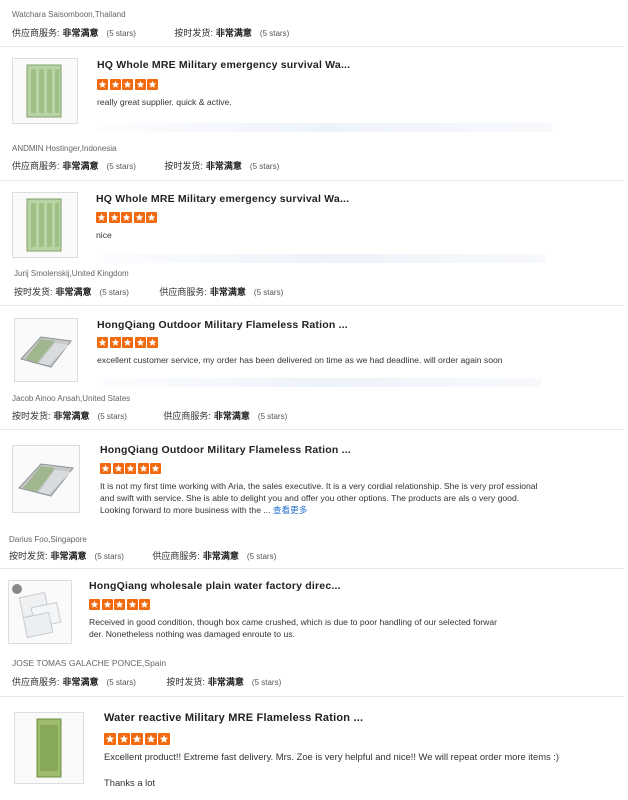 Image resolution: width=628 pixels, height=800 pixels. Describe the element at coordinates (290, 510) in the screenshot. I see `view-more-link: 查看更多` at that location.